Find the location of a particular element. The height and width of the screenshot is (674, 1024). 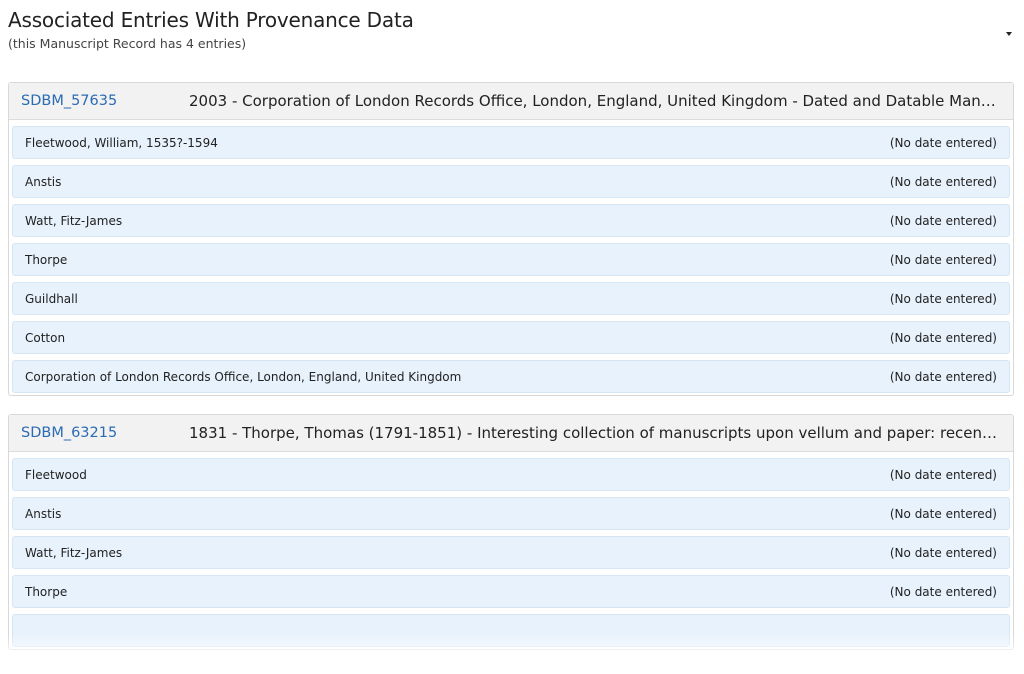

provenance-name: Guildhall is located at coordinates (51, 298).